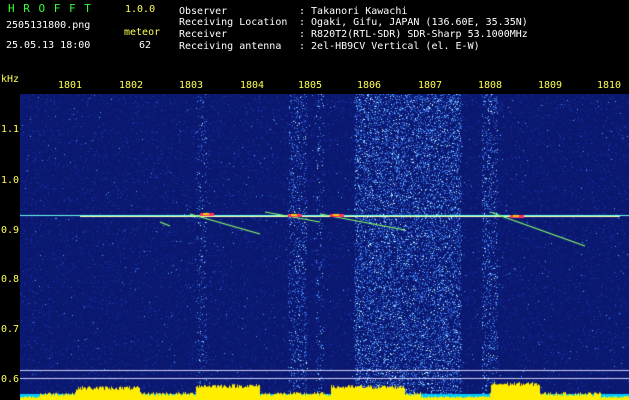  What do you see at coordinates (310, 85) in the screenshot?
I see `x-tick-label: 1805` at bounding box center [310, 85].